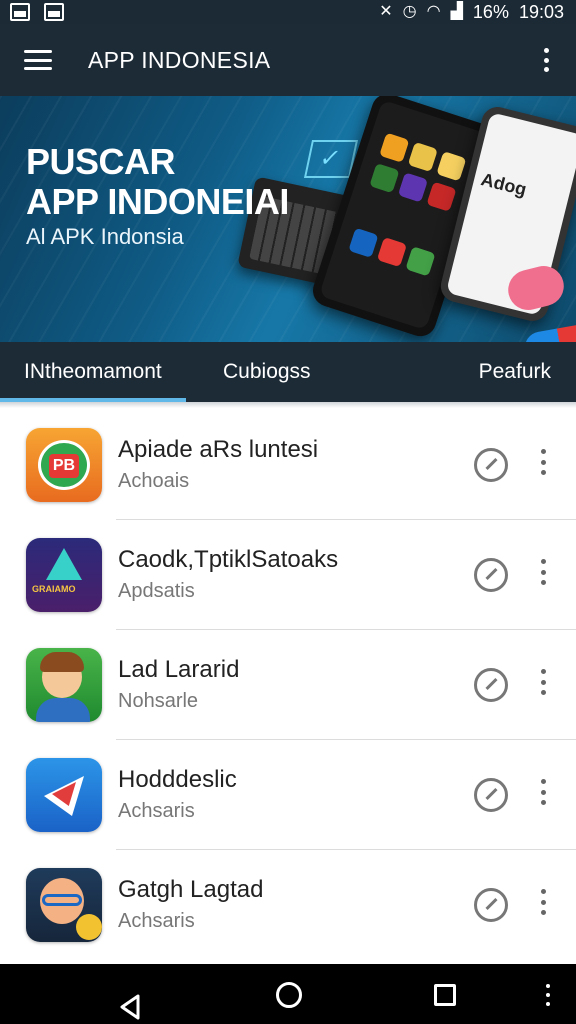  Describe the element at coordinates (456, 11) in the screenshot. I see `signal-icon: ▟` at that location.